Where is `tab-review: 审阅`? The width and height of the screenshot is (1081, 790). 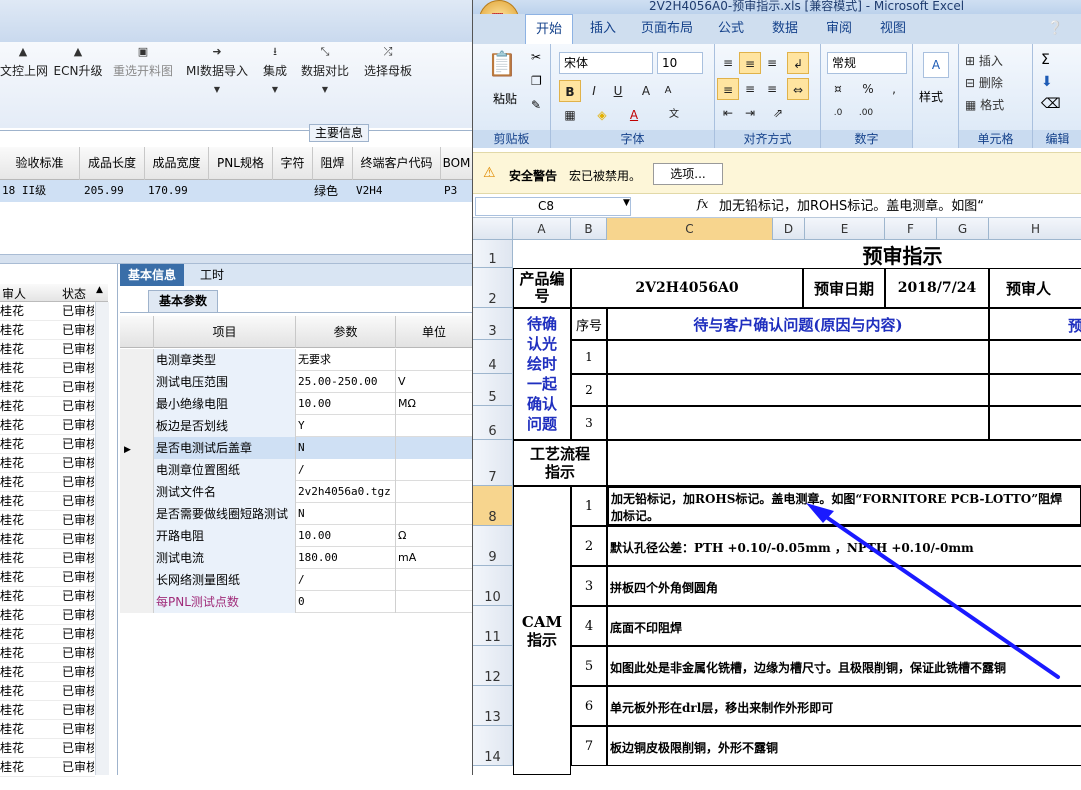
tab-review: 审阅 is located at coordinates (839, 29).